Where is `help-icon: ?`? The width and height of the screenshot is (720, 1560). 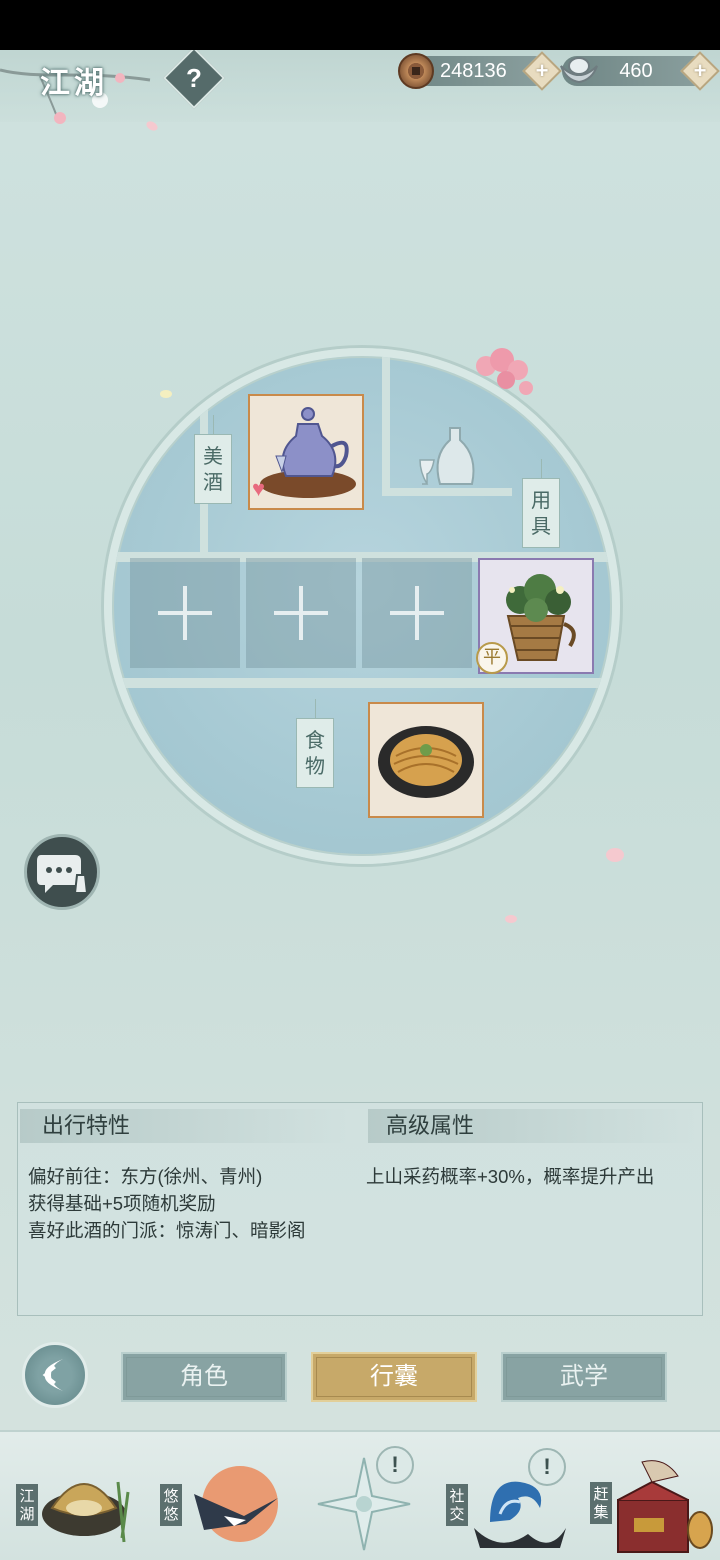
help-icon: ? is located at coordinates (194, 78).